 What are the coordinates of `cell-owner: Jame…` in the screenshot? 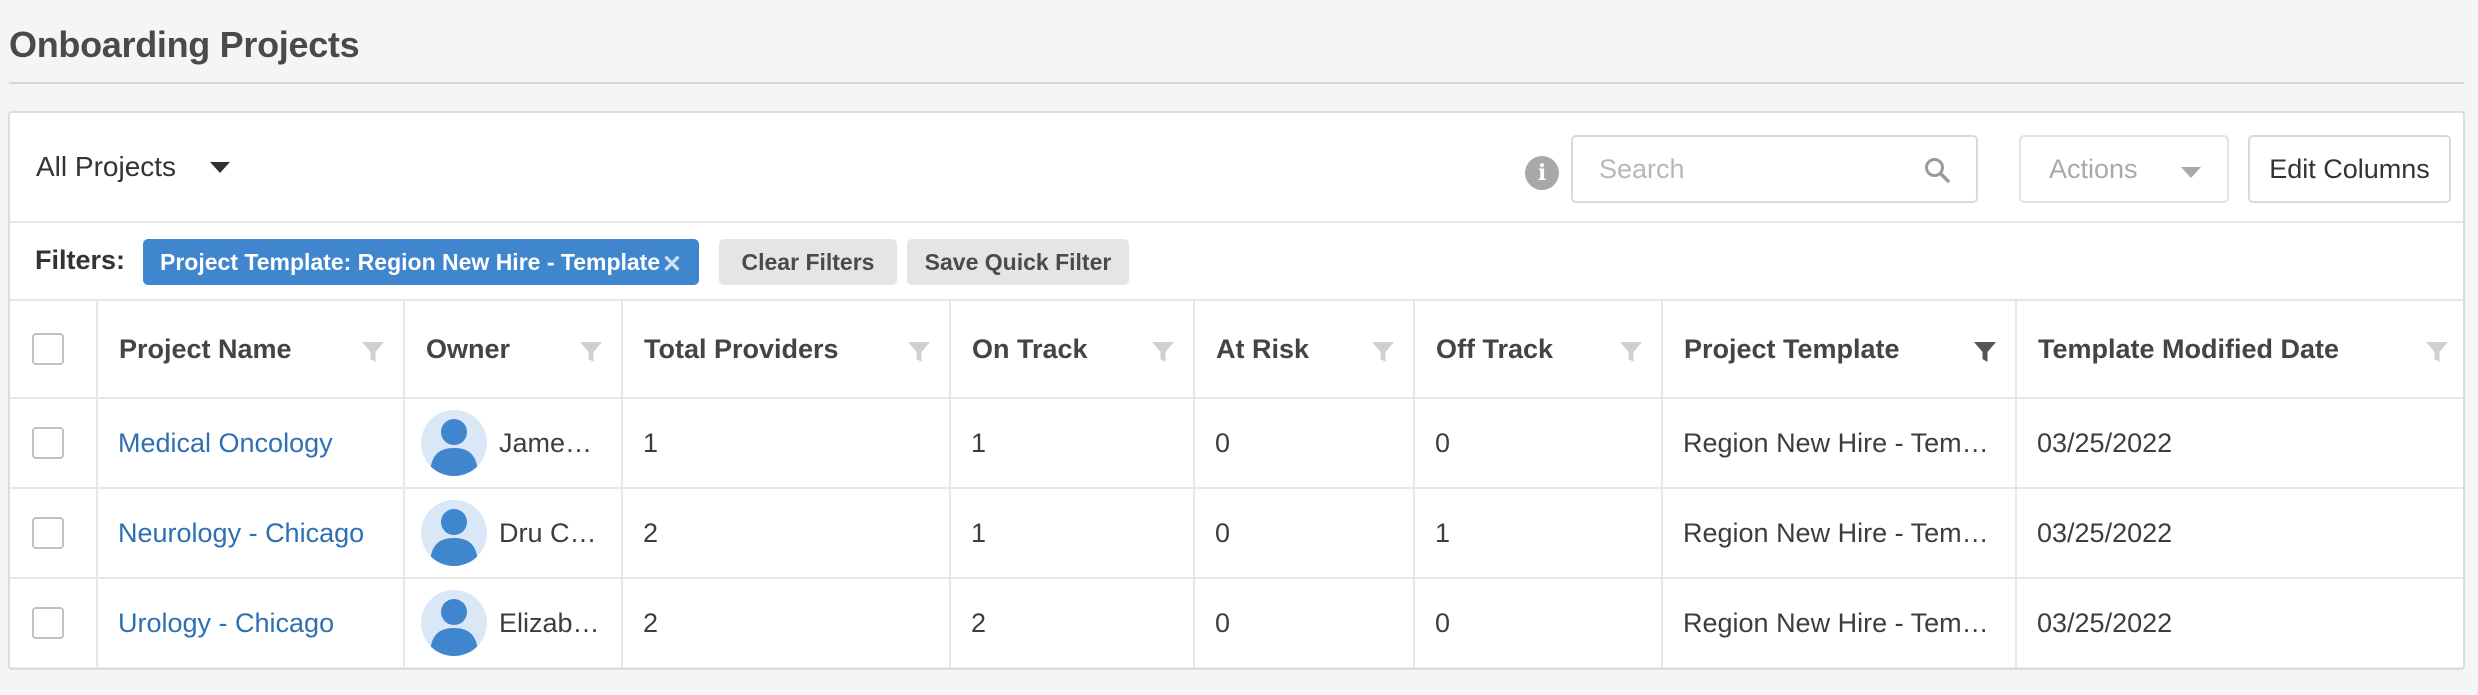 It's located at (514, 443).